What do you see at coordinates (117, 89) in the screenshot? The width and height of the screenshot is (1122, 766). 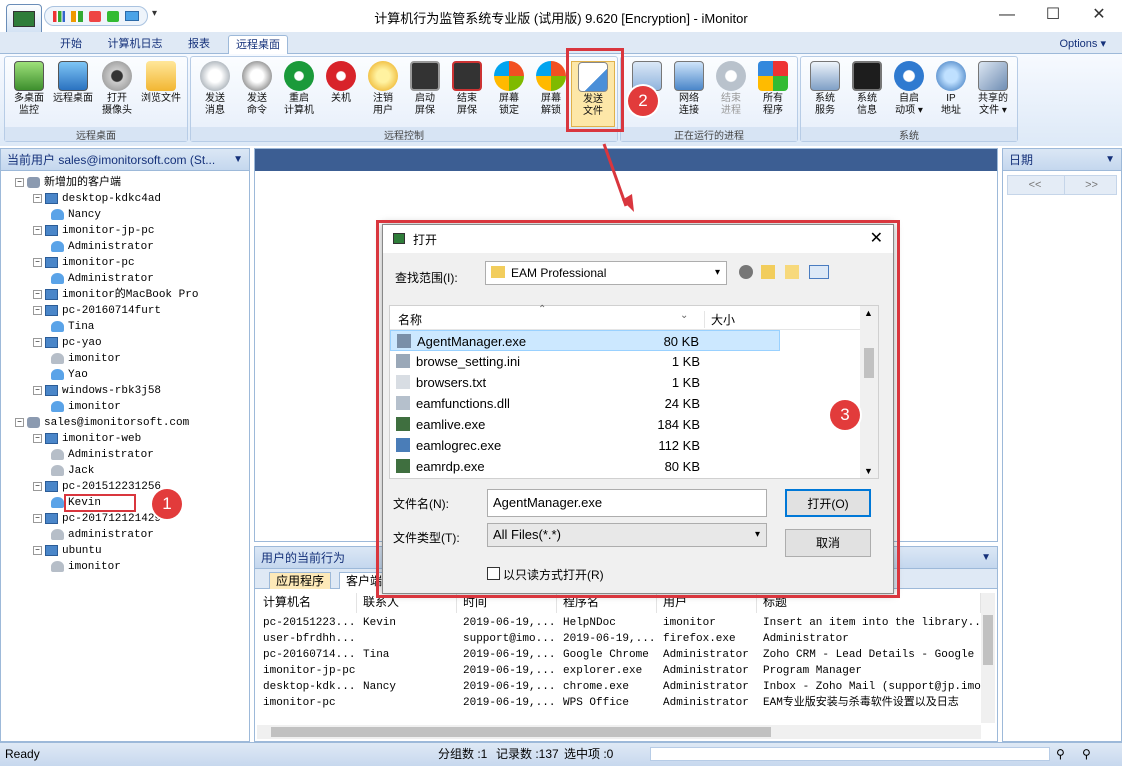 I see `open-camera-button: 打开 摄像头` at bounding box center [117, 89].